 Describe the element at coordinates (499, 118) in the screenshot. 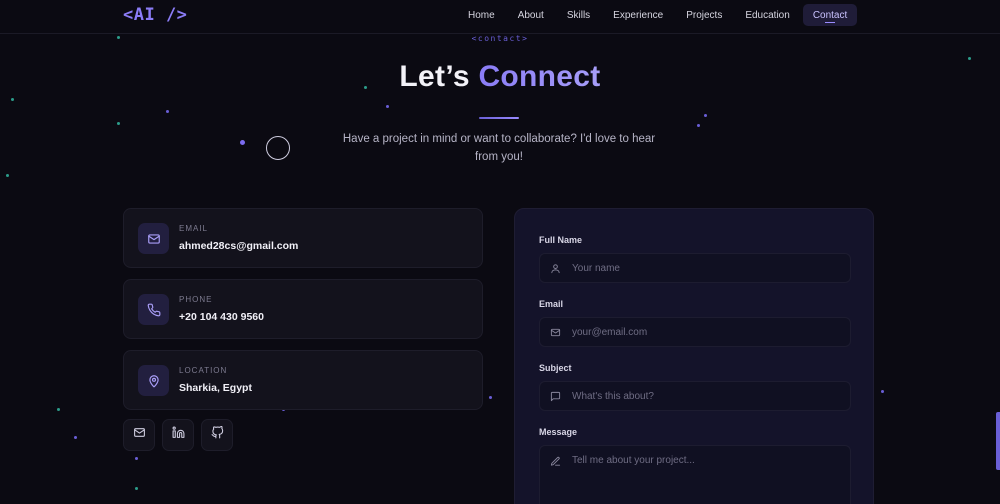

I see `title-underline` at that location.